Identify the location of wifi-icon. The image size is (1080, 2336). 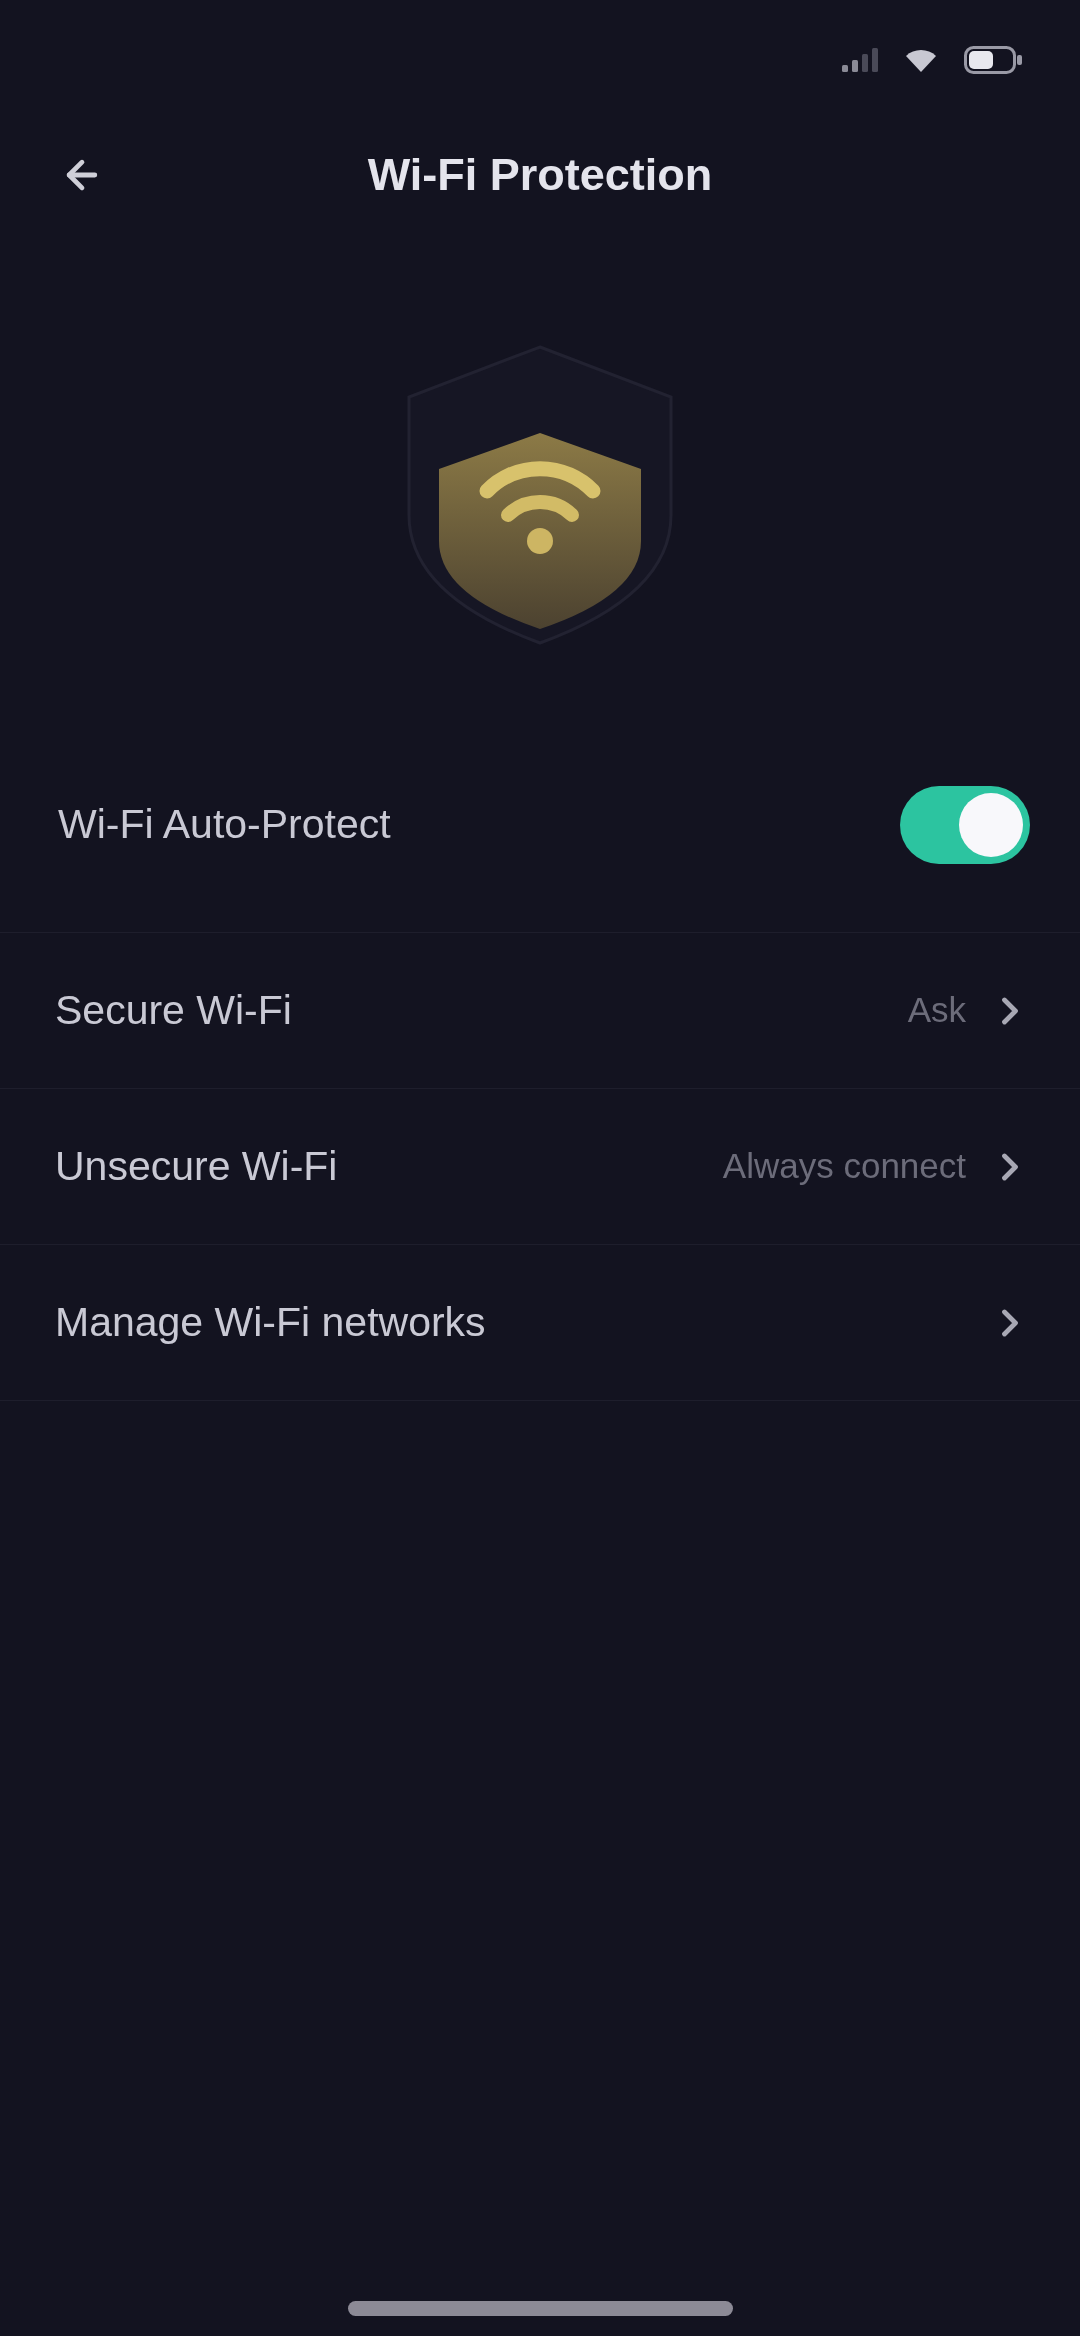
(921, 60).